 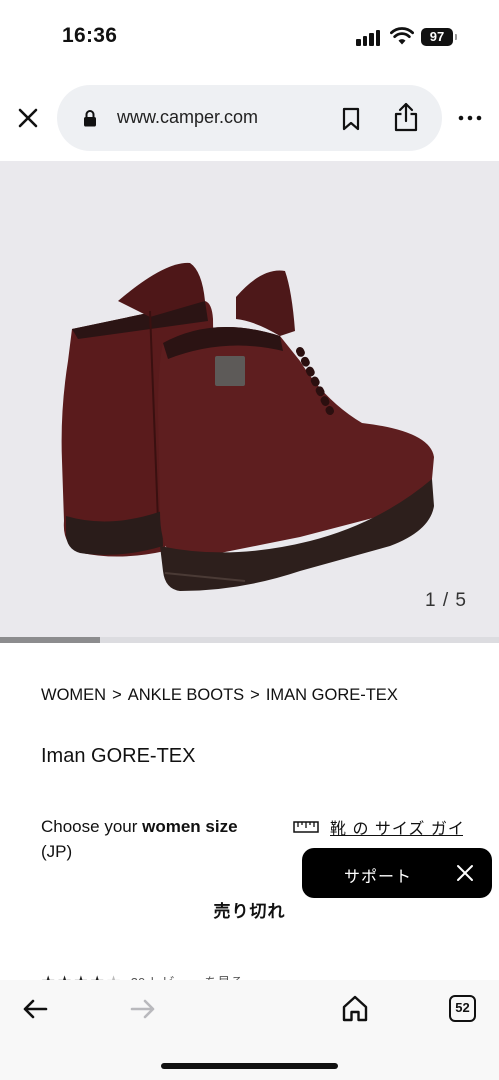 What do you see at coordinates (351, 119) in the screenshot?
I see `bookmark-icon` at bounding box center [351, 119].